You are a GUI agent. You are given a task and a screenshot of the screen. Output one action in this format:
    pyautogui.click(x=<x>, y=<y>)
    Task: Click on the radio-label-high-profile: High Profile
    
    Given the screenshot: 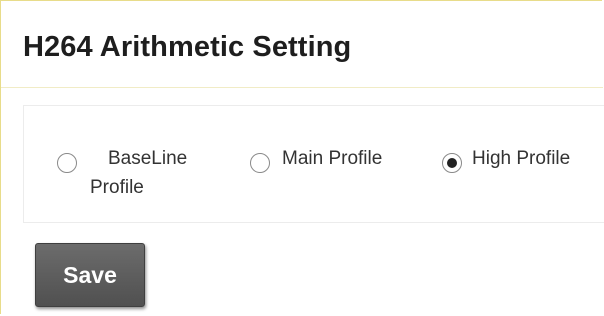 What is the action you would take?
    pyautogui.click(x=521, y=158)
    